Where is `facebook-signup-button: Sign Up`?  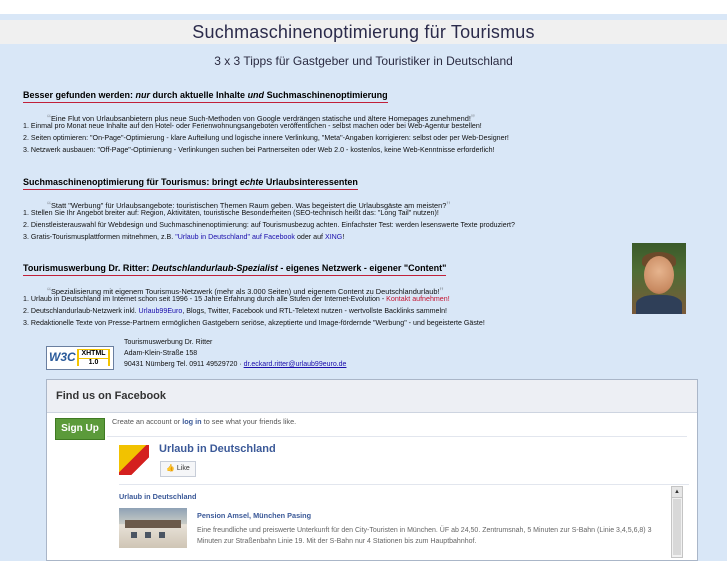
facebook-signup-button: Sign Up is located at coordinates (80, 429).